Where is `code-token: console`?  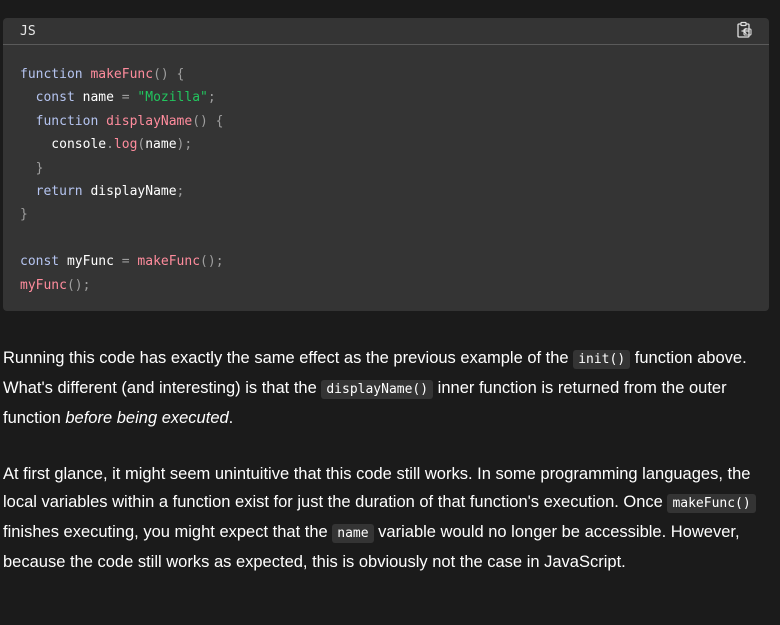
code-token: console is located at coordinates (63, 145).